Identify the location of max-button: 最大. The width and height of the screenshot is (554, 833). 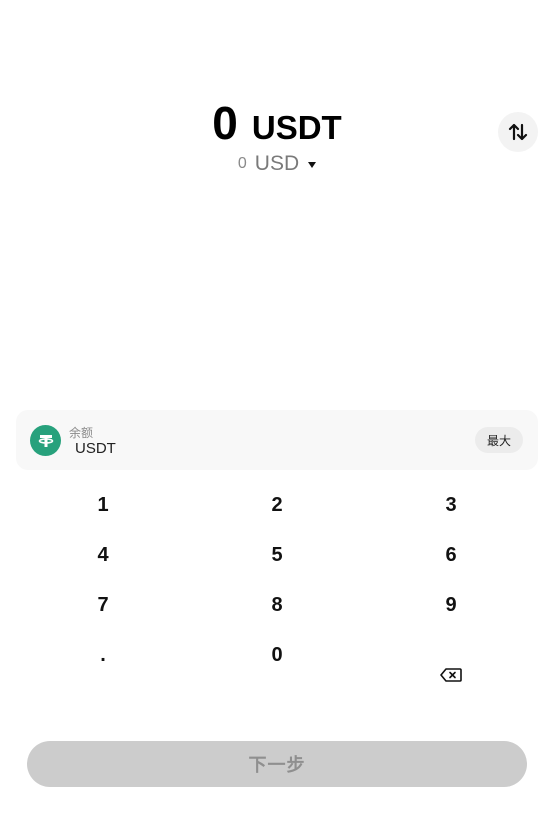
(499, 440).